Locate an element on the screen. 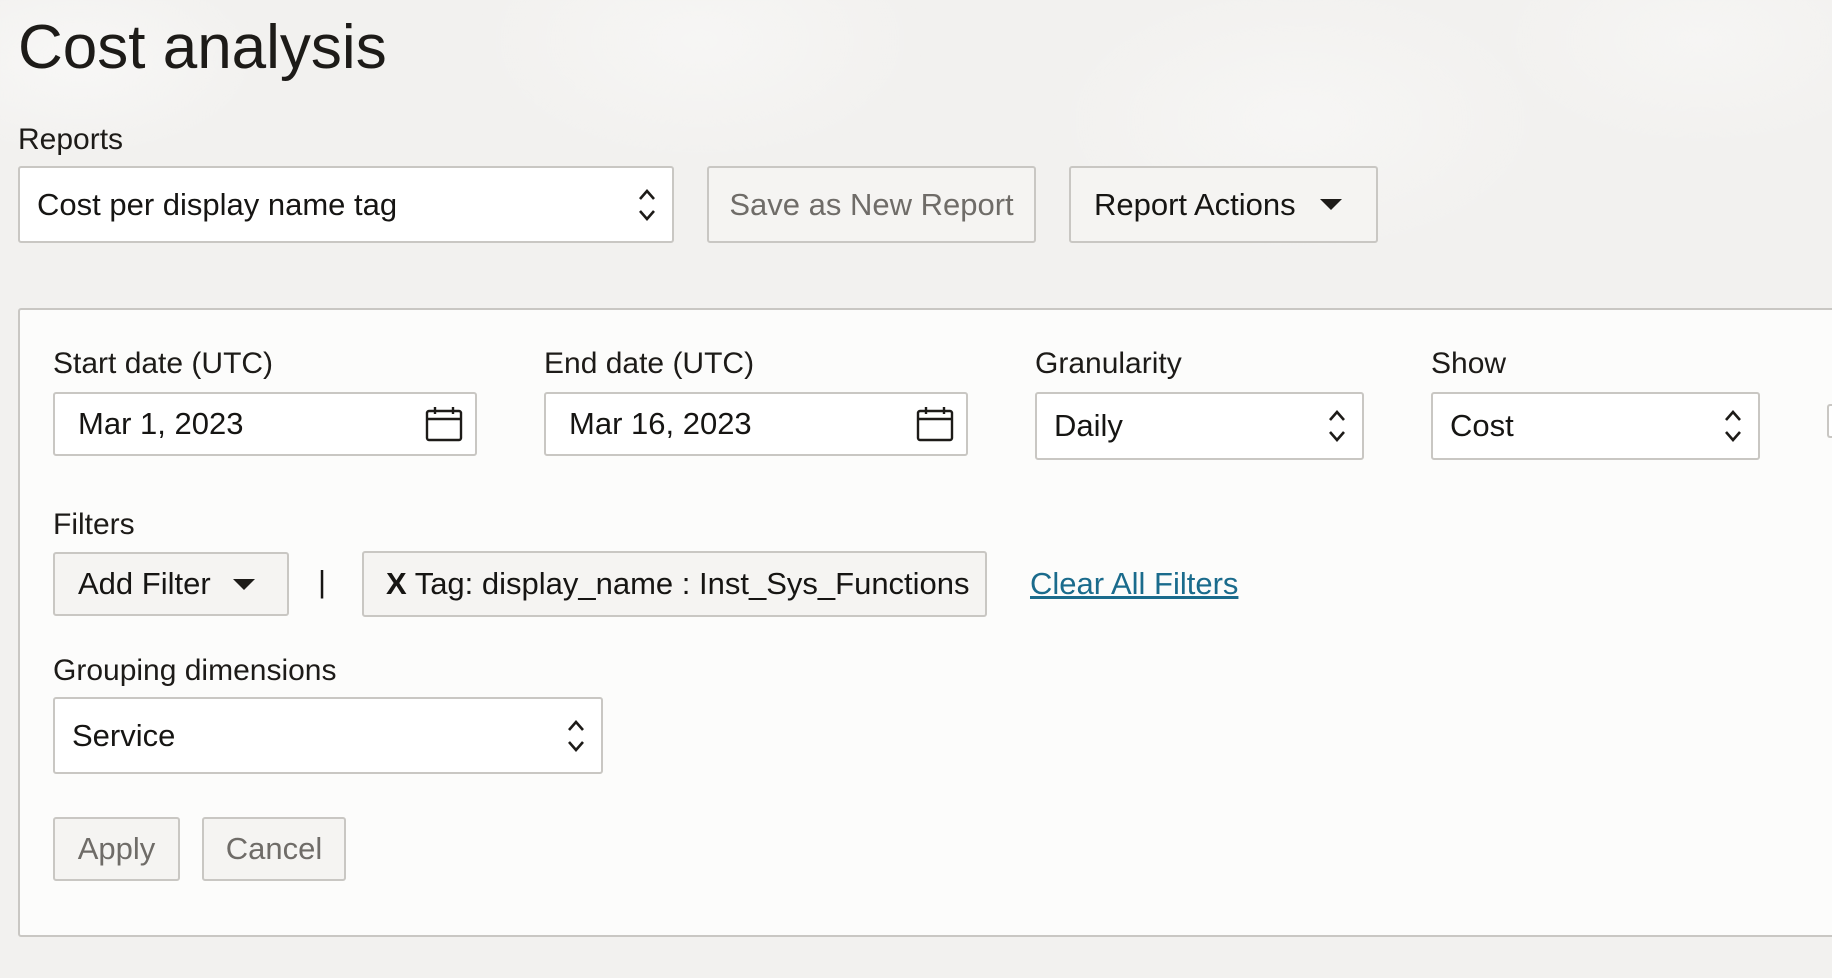 Image resolution: width=1832 pixels, height=978 pixels. start-date-label: Start date (UTC) is located at coordinates (163, 363).